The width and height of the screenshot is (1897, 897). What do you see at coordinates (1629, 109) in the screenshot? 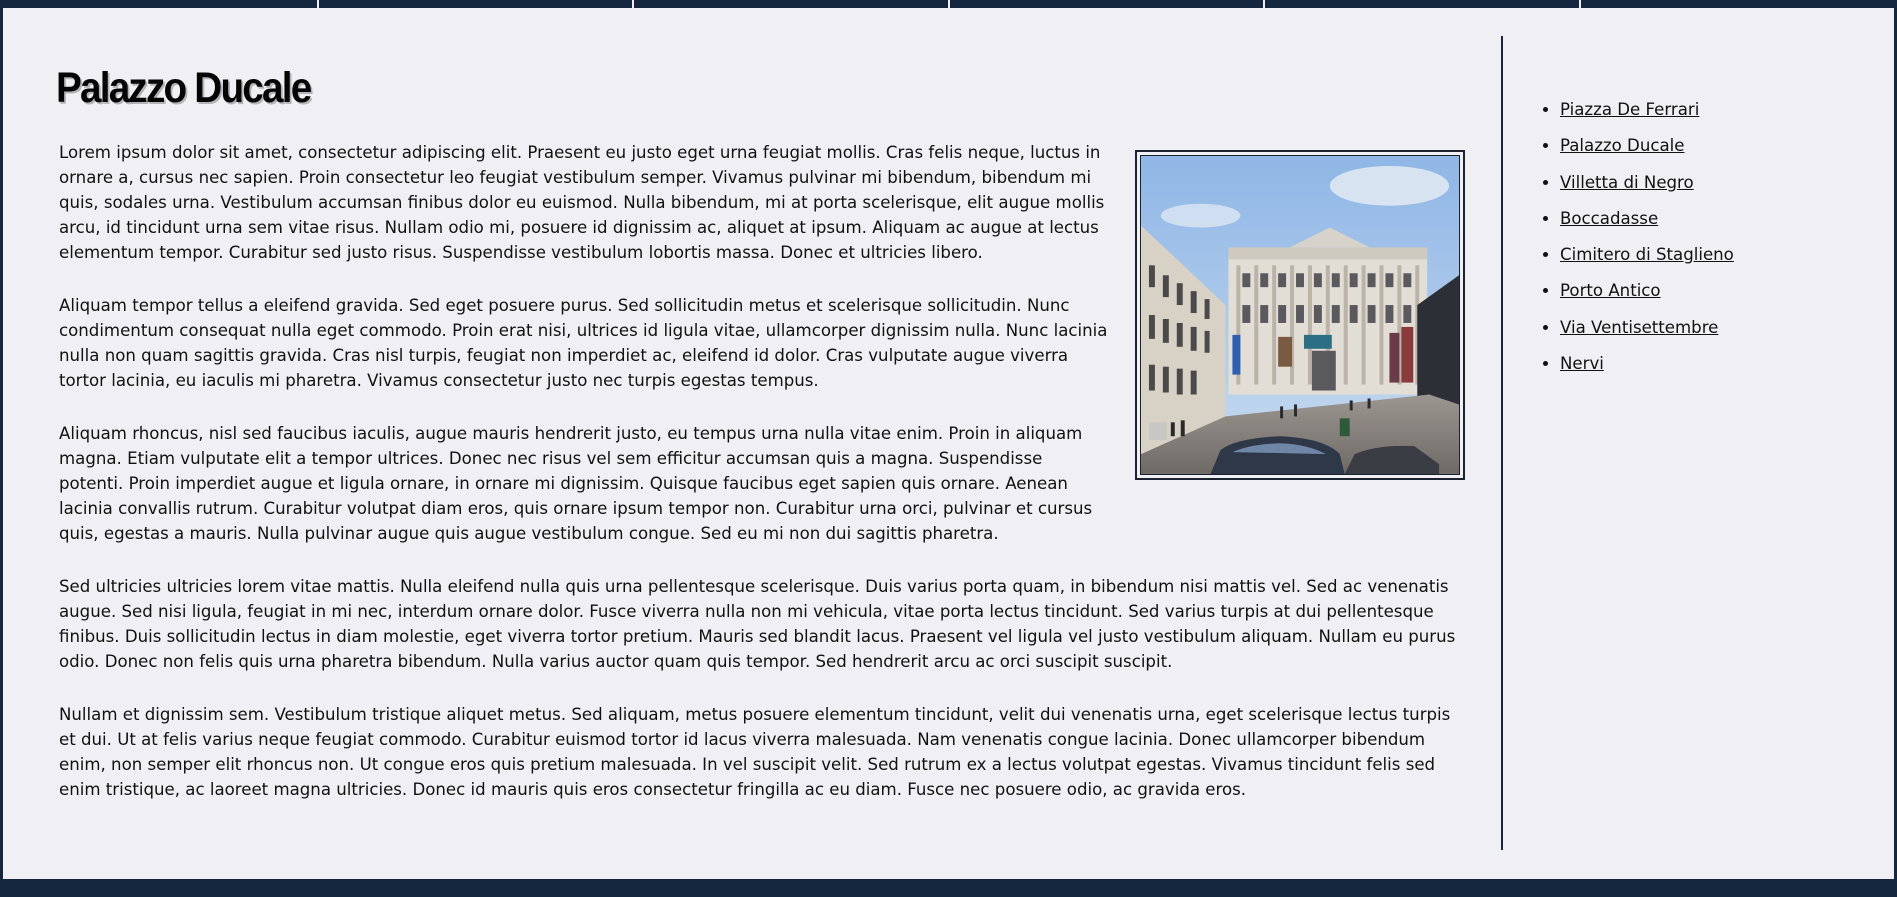
I see `sidebar-link-piazza-de-ferrari: Piazza De Ferrari` at bounding box center [1629, 109].